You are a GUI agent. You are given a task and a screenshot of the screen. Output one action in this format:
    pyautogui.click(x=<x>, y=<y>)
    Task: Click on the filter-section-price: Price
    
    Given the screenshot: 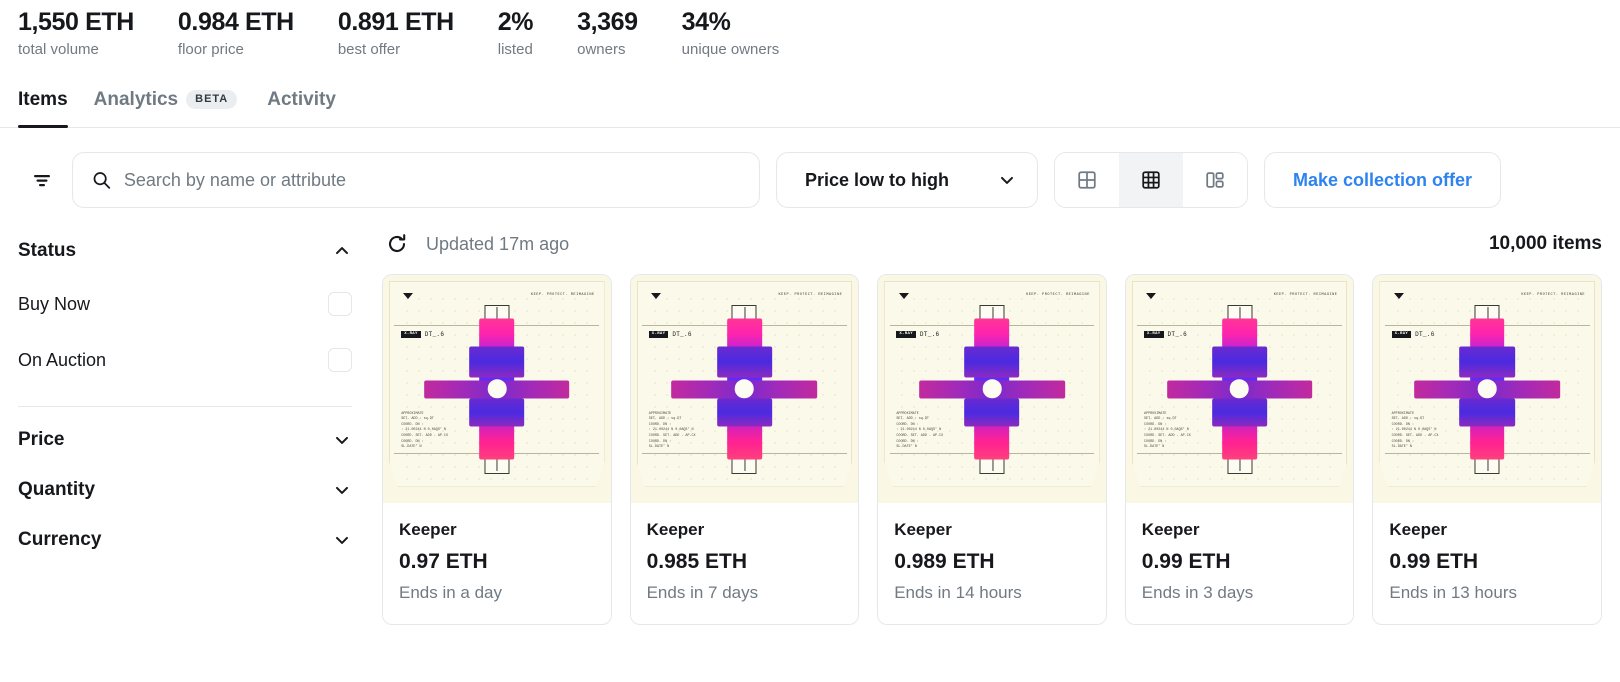 What is the action you would take?
    pyautogui.click(x=194, y=440)
    